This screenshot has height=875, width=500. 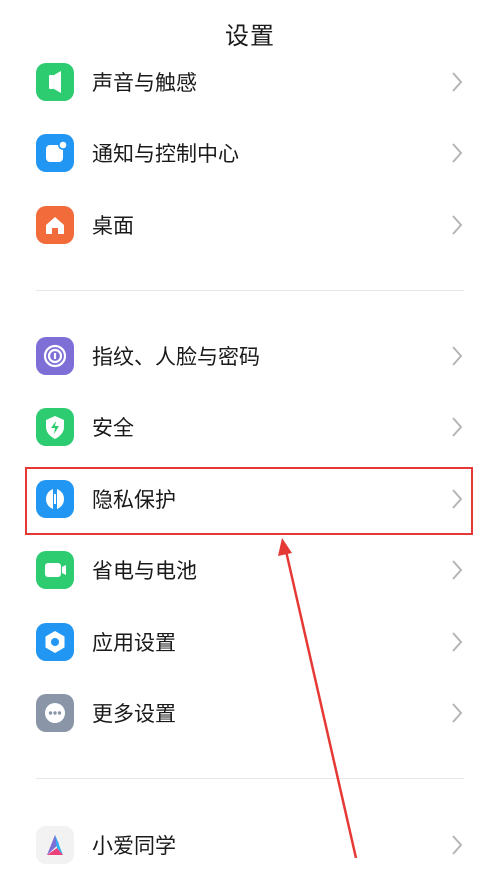 What do you see at coordinates (250, 845) in the screenshot?
I see `settings-item-xiaoai: 小爱同学` at bounding box center [250, 845].